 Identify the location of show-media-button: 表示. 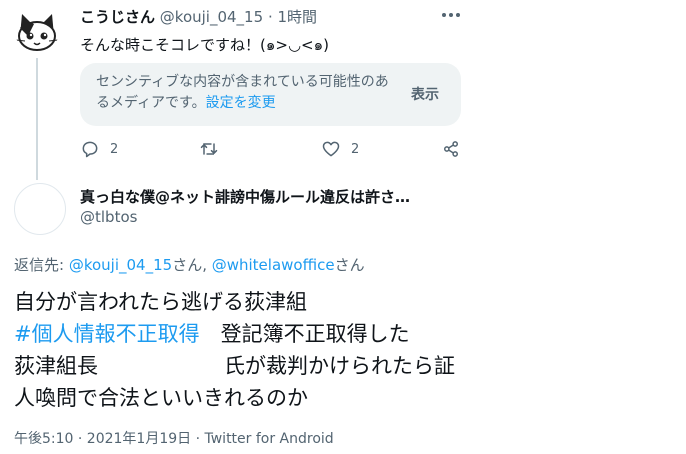
(425, 95).